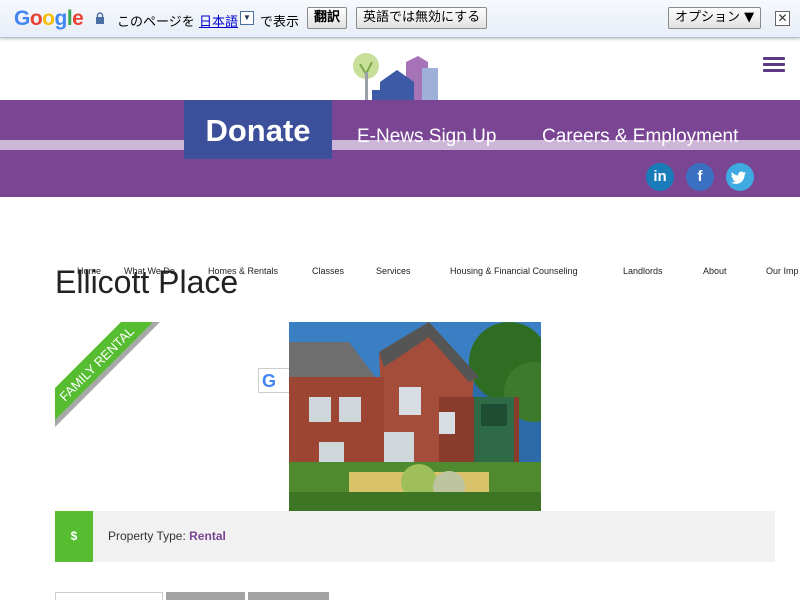  What do you see at coordinates (147, 282) in the screenshot?
I see `page-title: Ellicott Place` at bounding box center [147, 282].